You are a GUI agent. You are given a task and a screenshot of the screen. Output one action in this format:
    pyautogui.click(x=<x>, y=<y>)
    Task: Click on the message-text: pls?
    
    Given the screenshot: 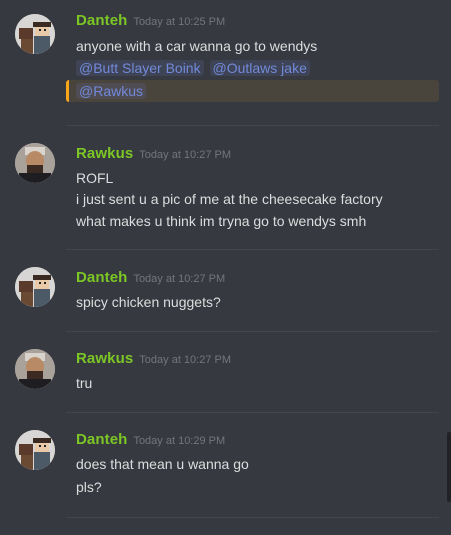 What is the action you would take?
    pyautogui.click(x=89, y=487)
    